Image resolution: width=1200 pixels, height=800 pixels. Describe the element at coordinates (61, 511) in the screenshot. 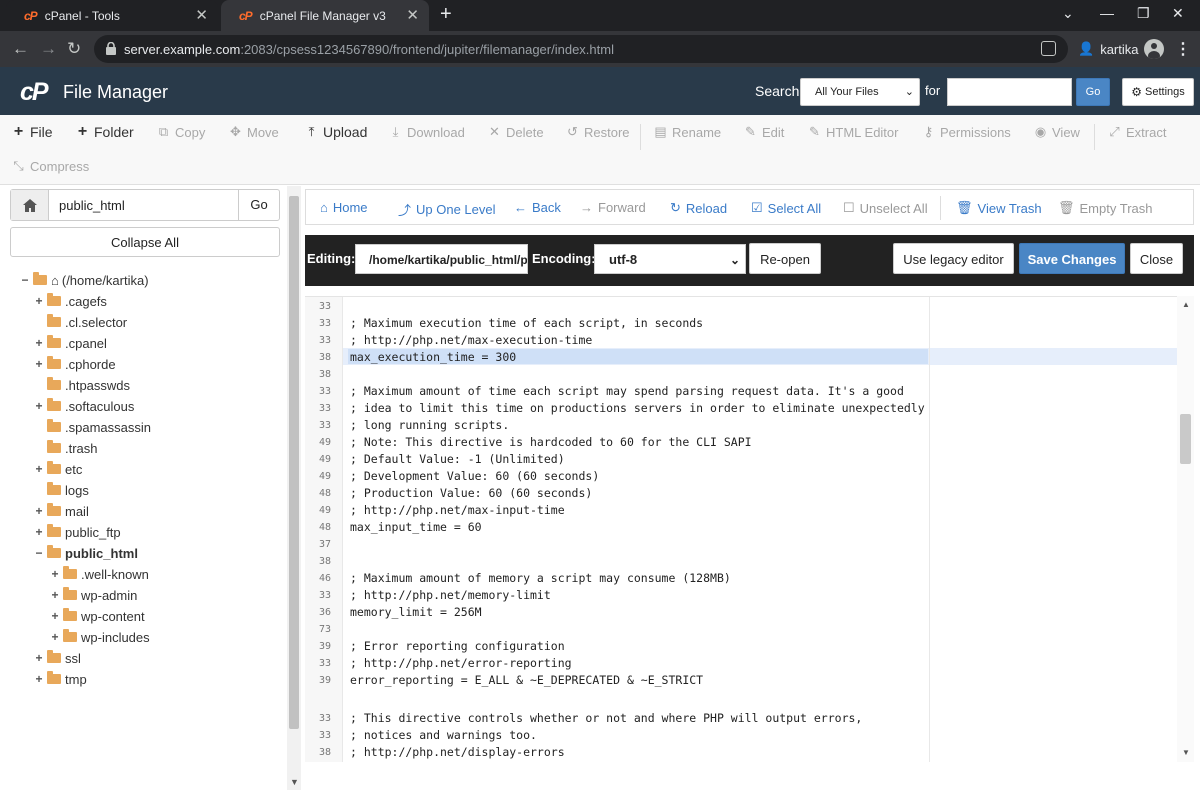

I see `tree-item: + mail` at that location.